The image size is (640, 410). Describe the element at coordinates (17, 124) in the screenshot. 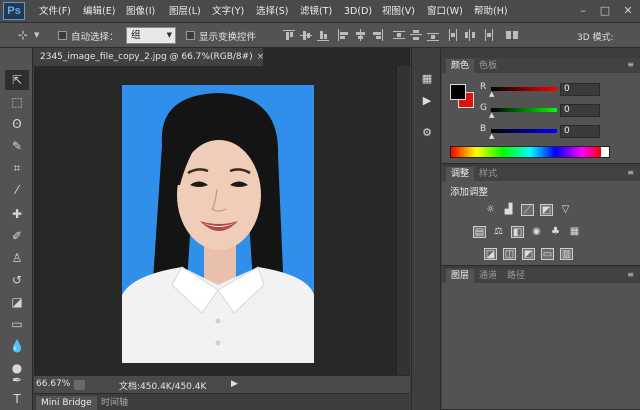

I see `lasso-tool-icon: ʘ` at that location.